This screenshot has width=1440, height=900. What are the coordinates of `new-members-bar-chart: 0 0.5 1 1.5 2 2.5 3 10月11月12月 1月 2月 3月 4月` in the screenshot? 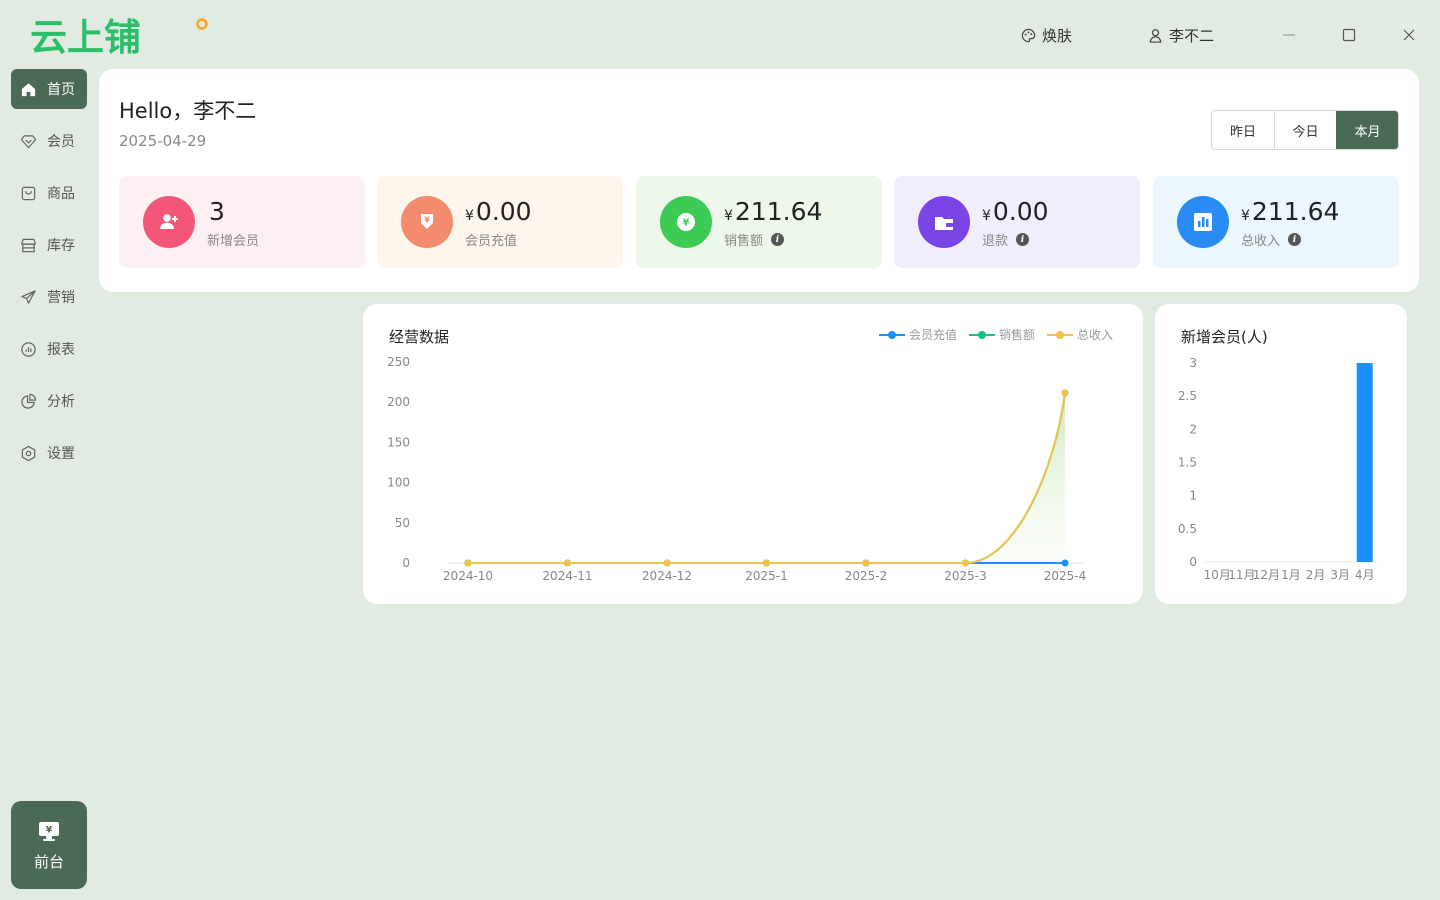 It's located at (1277, 469).